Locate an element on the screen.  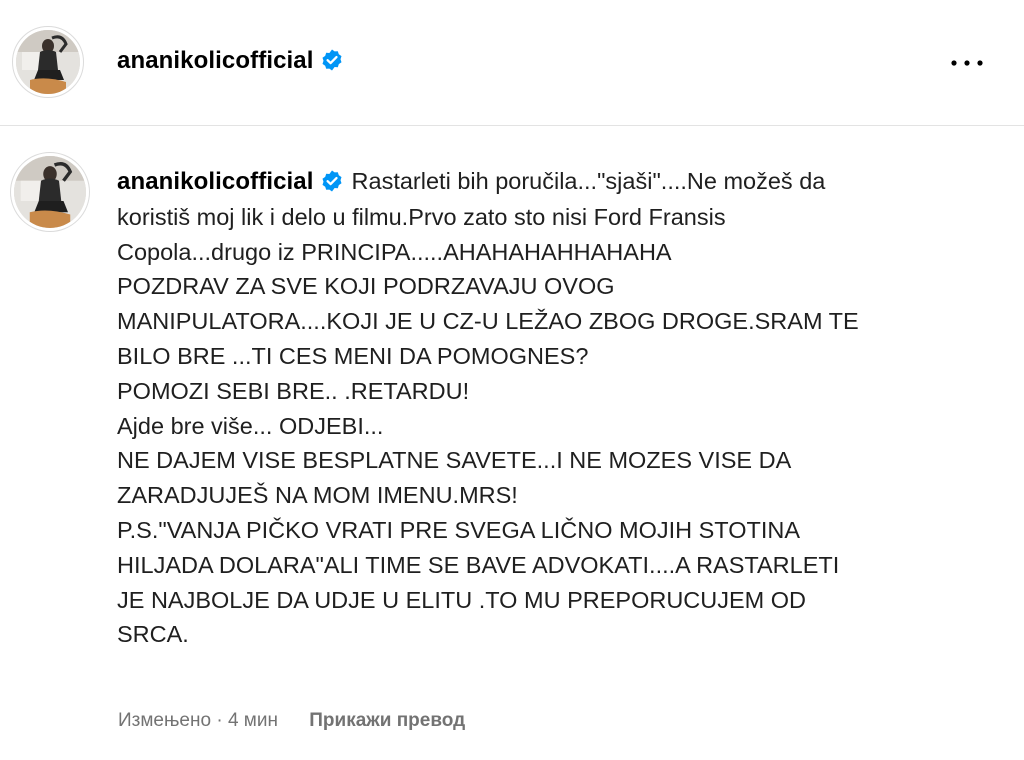
comment-author-username: ananikolicofficial is located at coordinates (230, 181).